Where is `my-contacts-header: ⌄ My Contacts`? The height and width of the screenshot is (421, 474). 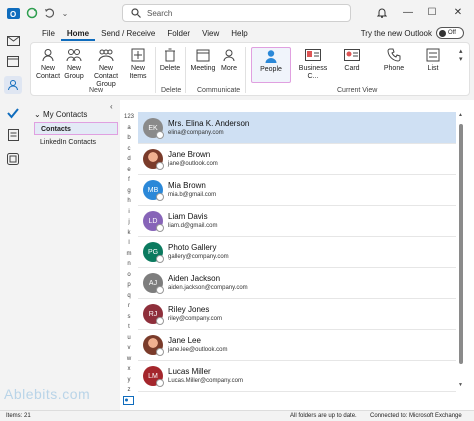
my-contacts-header: ⌄ My Contacts is located at coordinates (60, 114).